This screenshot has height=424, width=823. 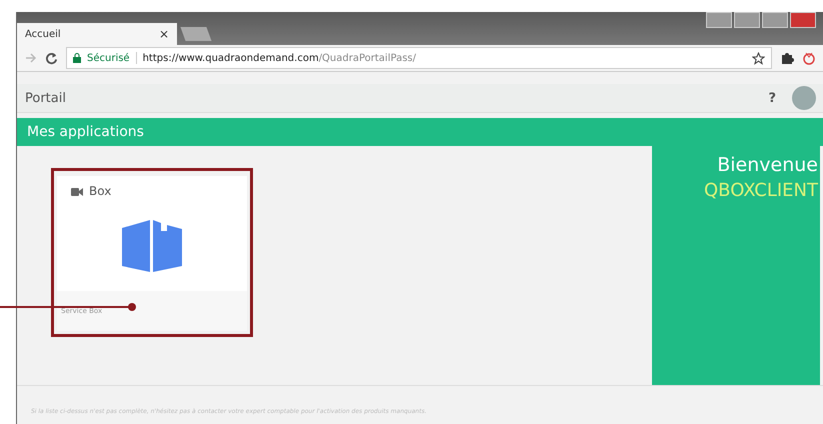 I want to click on secure-label: Sécurisé, so click(x=108, y=58).